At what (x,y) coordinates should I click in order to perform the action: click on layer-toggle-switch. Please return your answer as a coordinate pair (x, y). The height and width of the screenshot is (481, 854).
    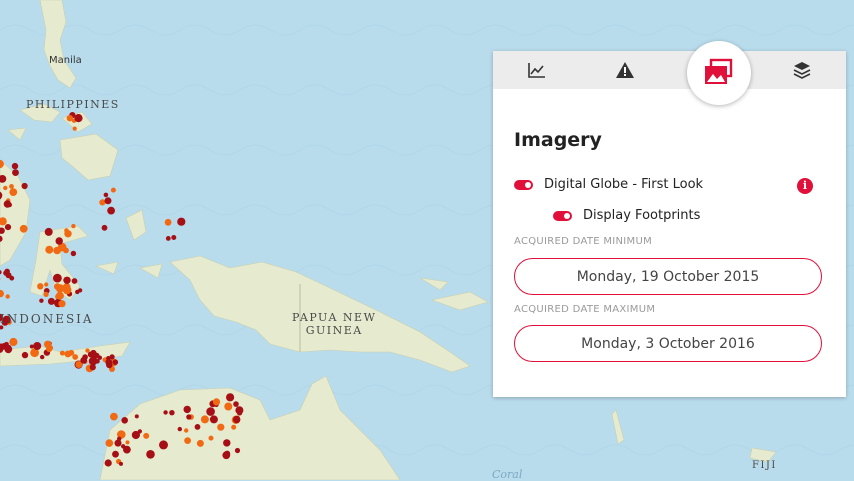
    Looking at the image, I should click on (523, 185).